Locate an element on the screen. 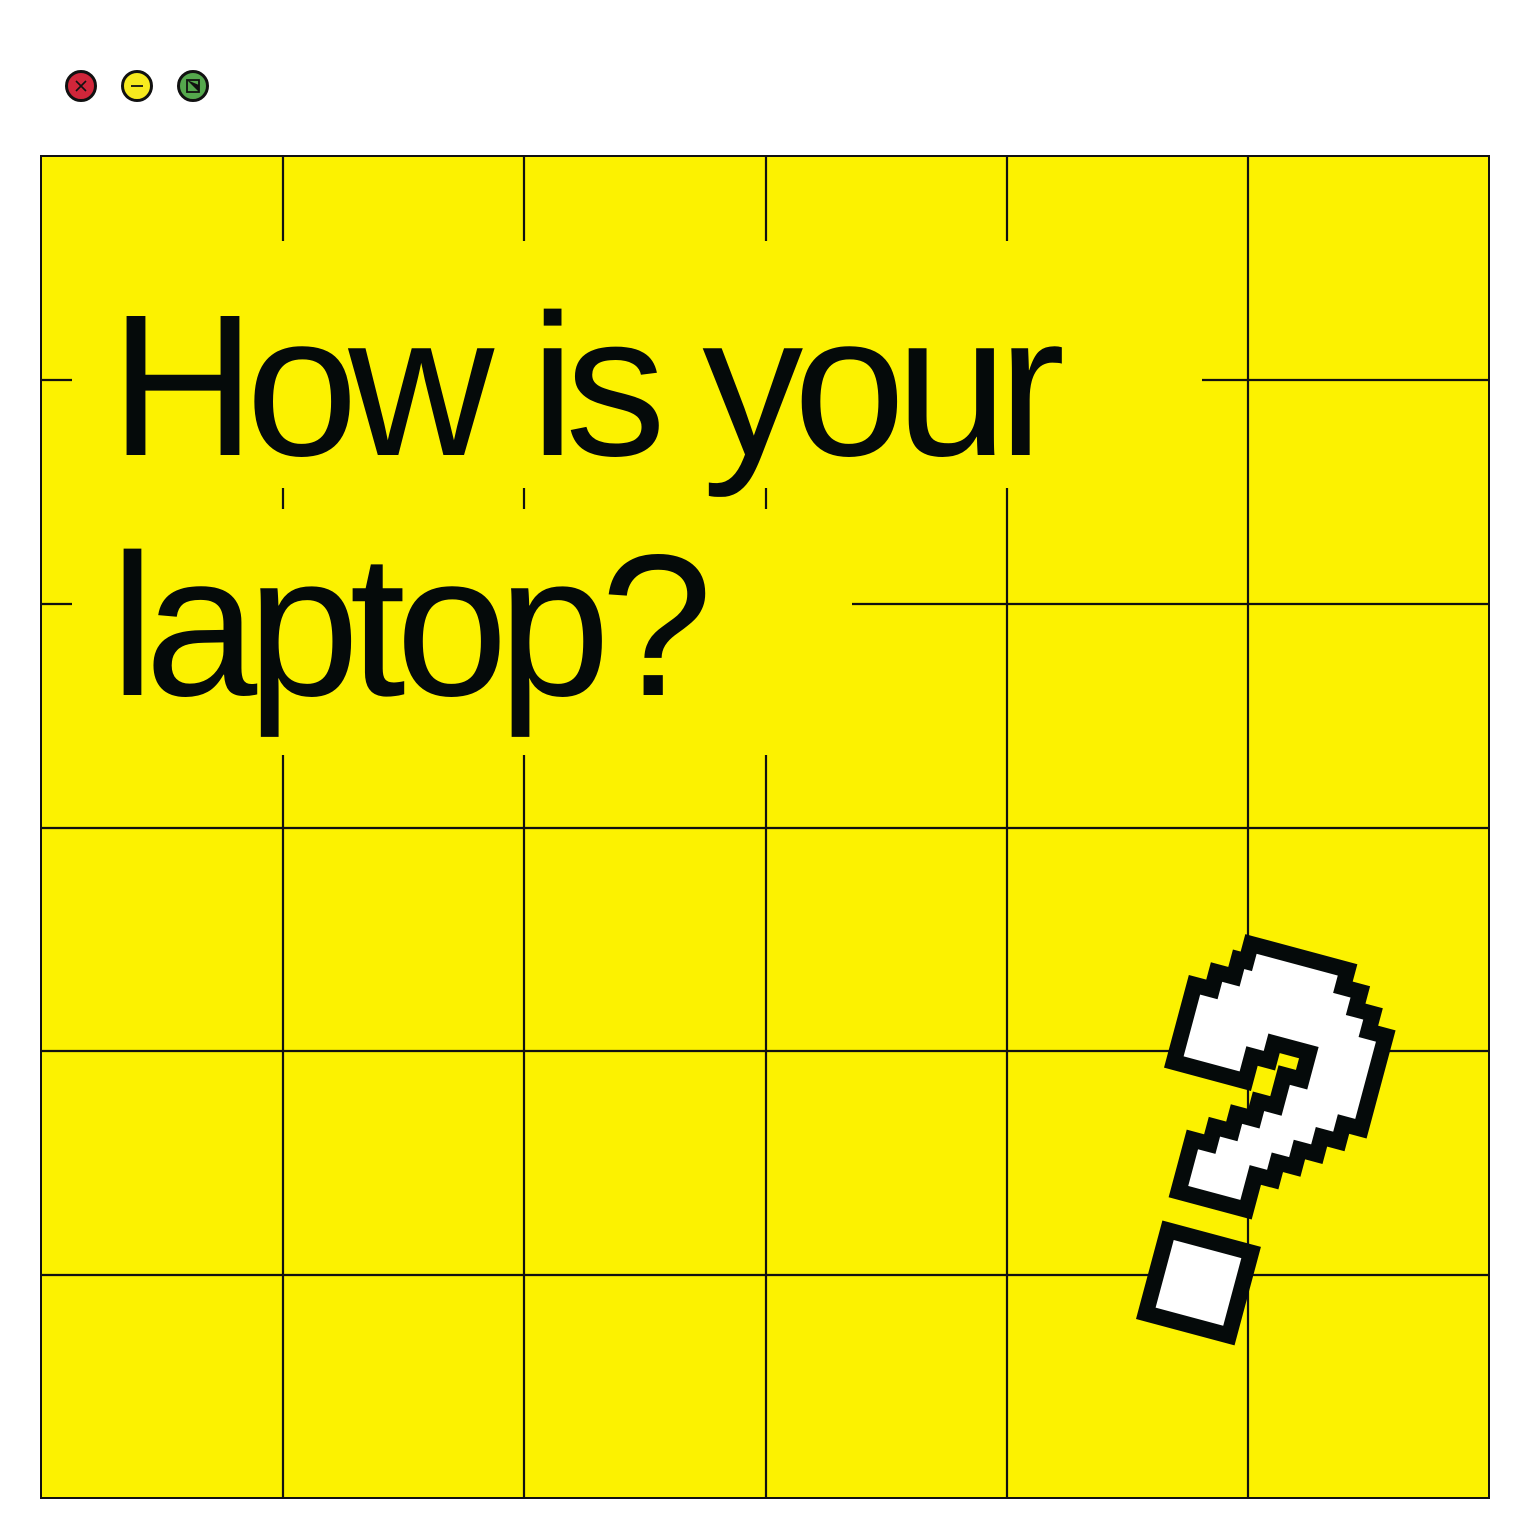 The image size is (1531, 1531). close-x-icon is located at coordinates (81, 86).